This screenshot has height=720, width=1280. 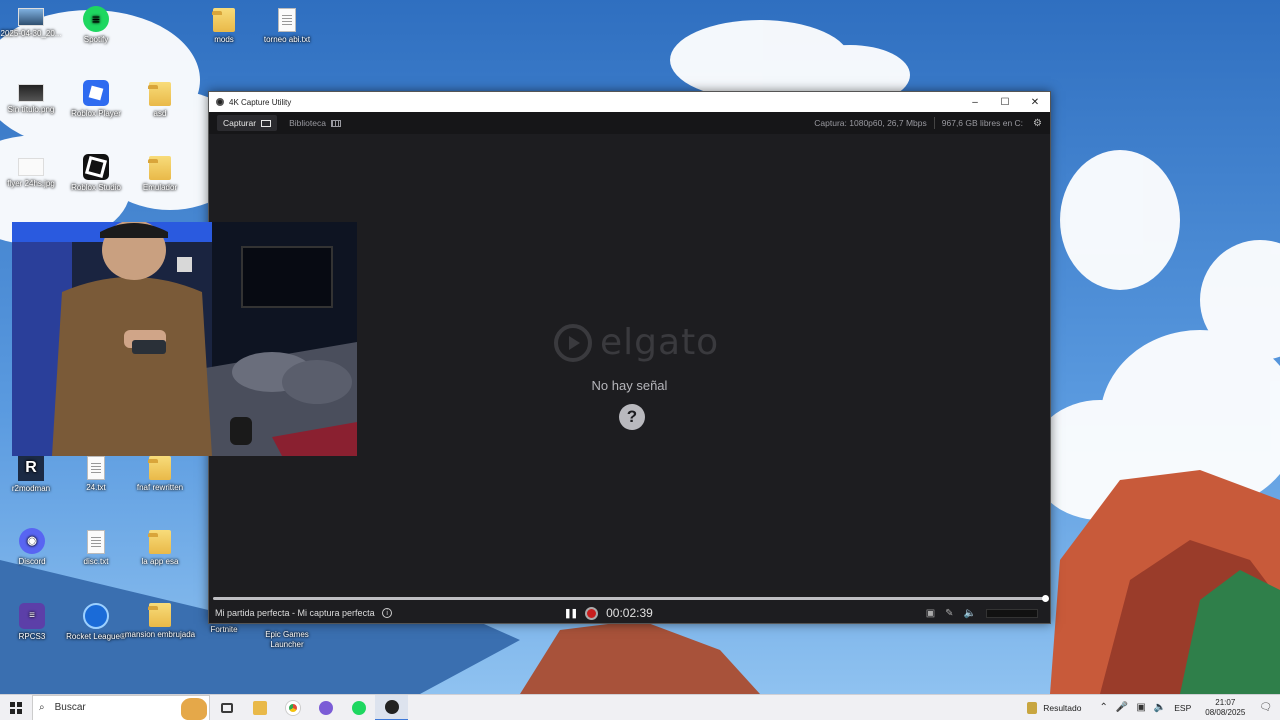 What do you see at coordinates (1012, 613) in the screenshot?
I see `volume-meter` at bounding box center [1012, 613].